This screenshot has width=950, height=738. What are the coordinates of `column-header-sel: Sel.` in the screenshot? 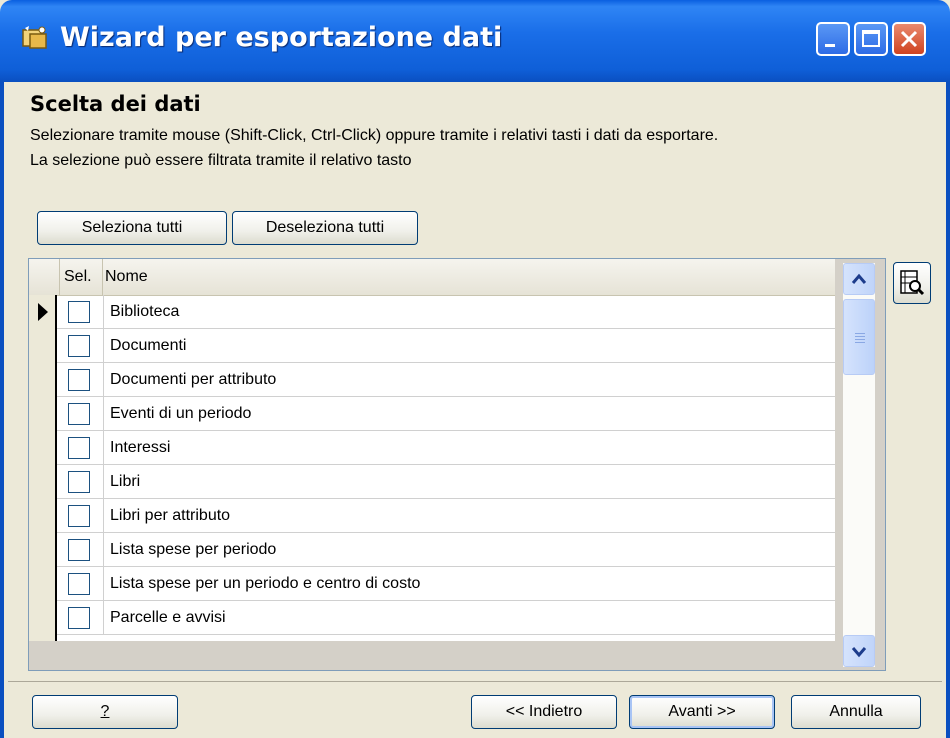 It's located at (81, 277).